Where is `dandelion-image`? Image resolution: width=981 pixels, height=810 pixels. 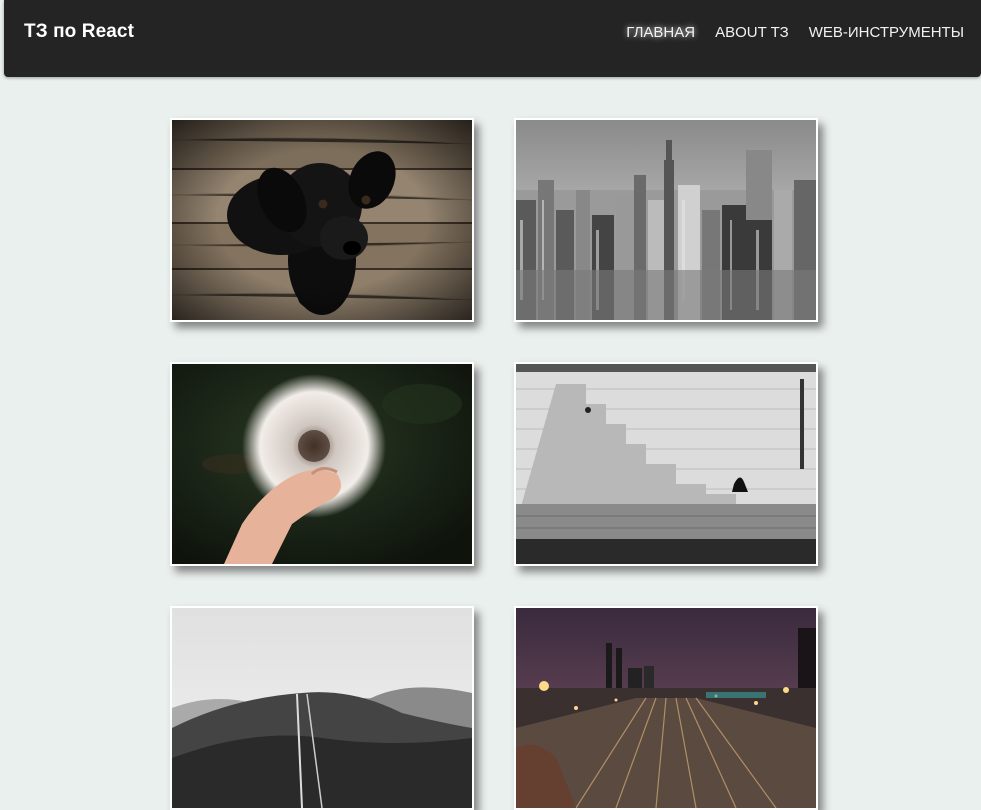 dandelion-image is located at coordinates (322, 464).